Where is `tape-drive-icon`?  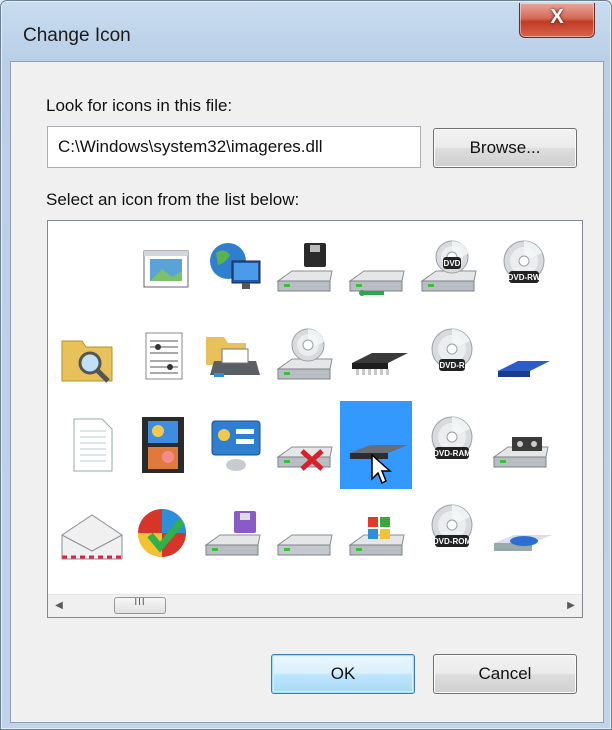
tape-drive-icon is located at coordinates (520, 452).